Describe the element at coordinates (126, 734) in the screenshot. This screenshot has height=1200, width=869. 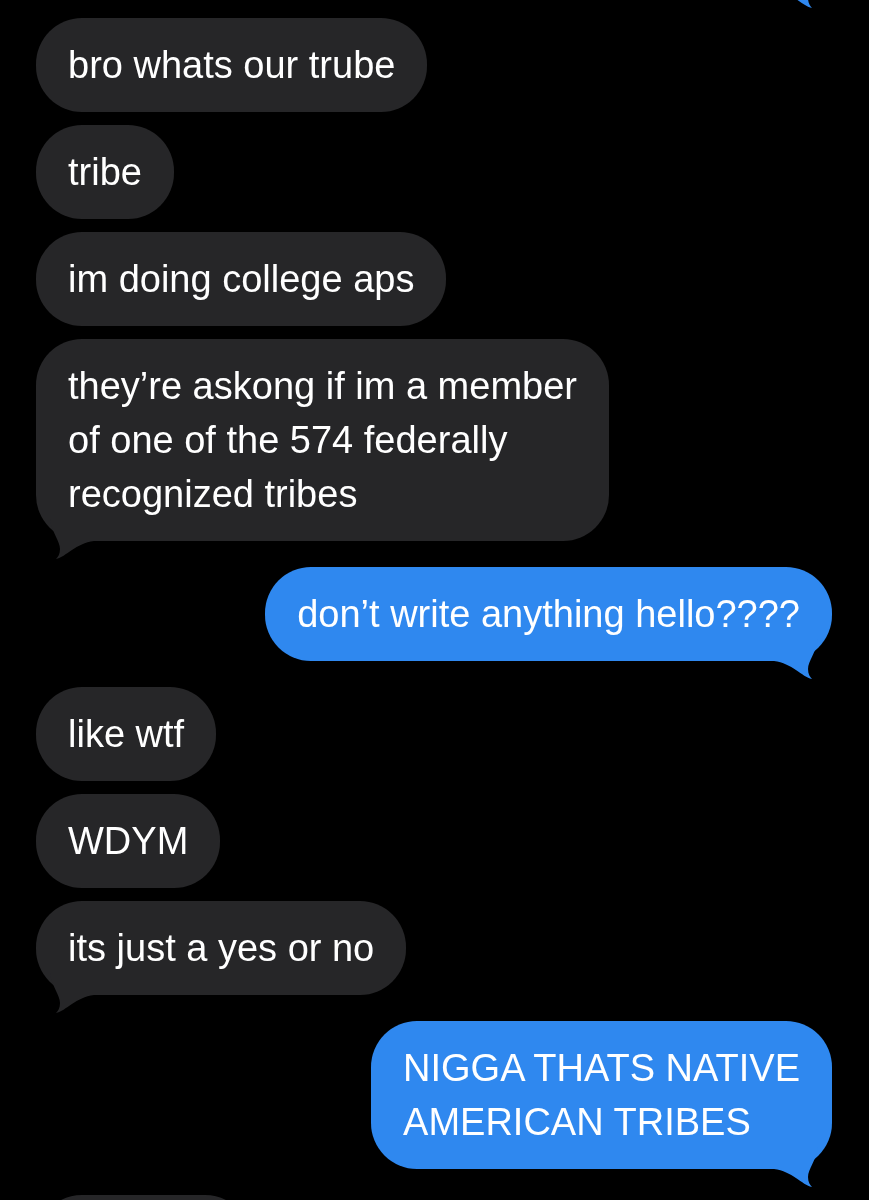
I see `message-bubble: like wtf` at that location.